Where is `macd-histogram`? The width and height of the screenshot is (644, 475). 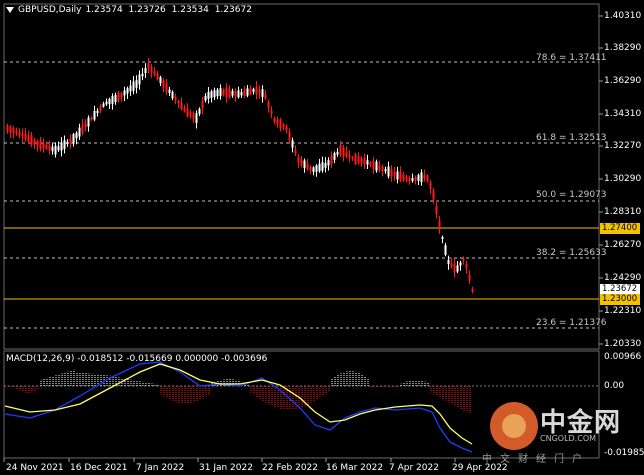
macd-histogram is located at coordinates (239, 391).